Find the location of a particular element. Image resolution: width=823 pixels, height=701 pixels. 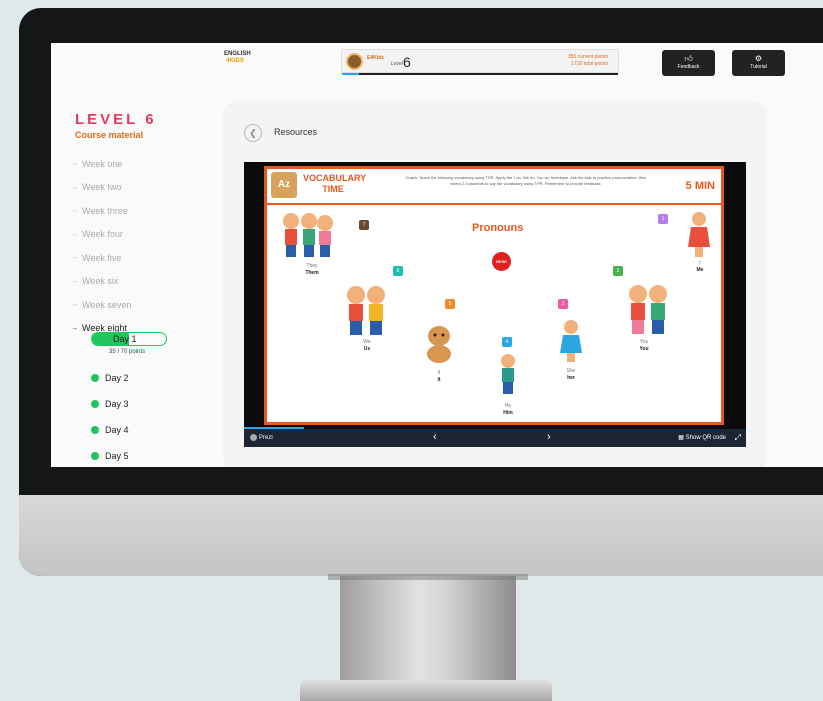

tutorial-button: ⚙ Tutorial is located at coordinates (758, 63).